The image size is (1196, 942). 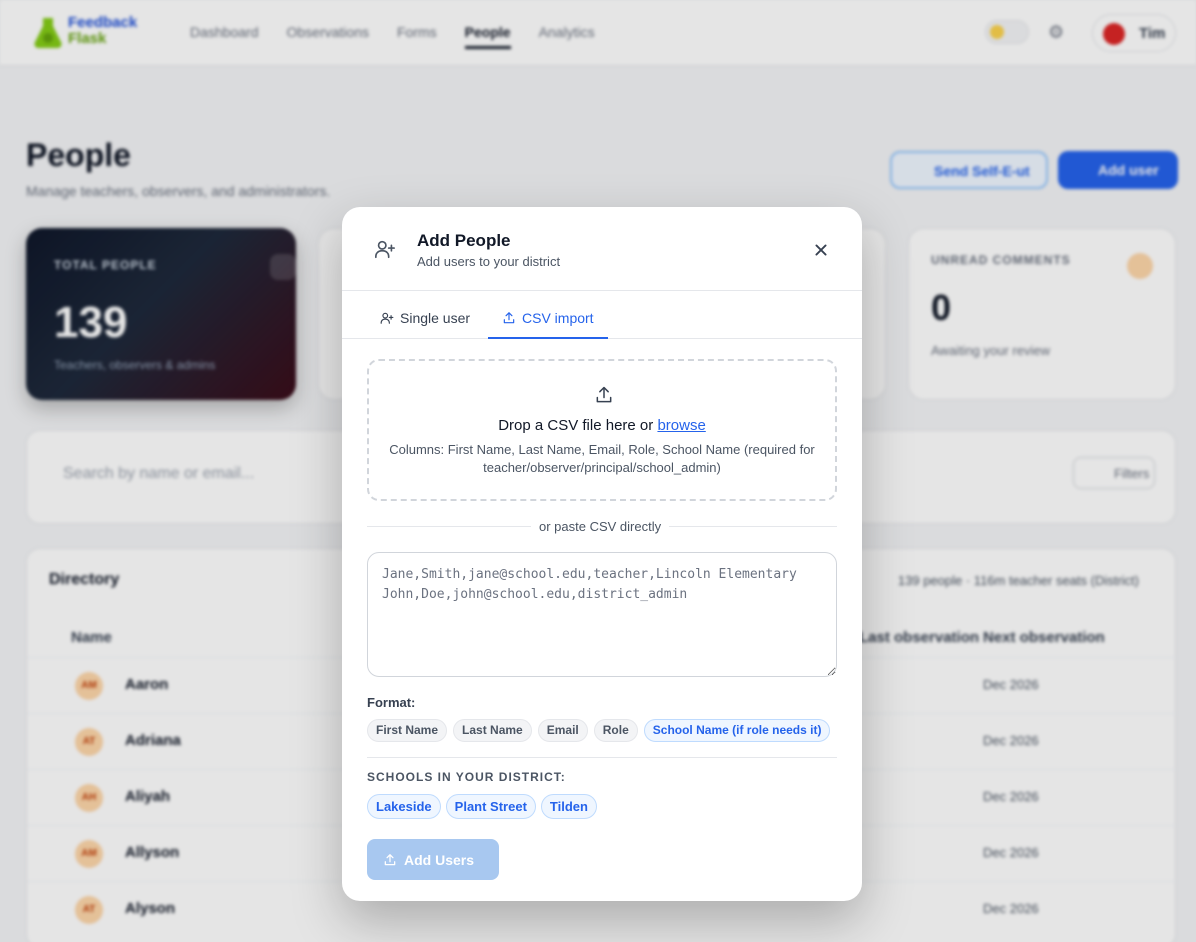 I want to click on format-chip: Email, so click(x=562, y=730).